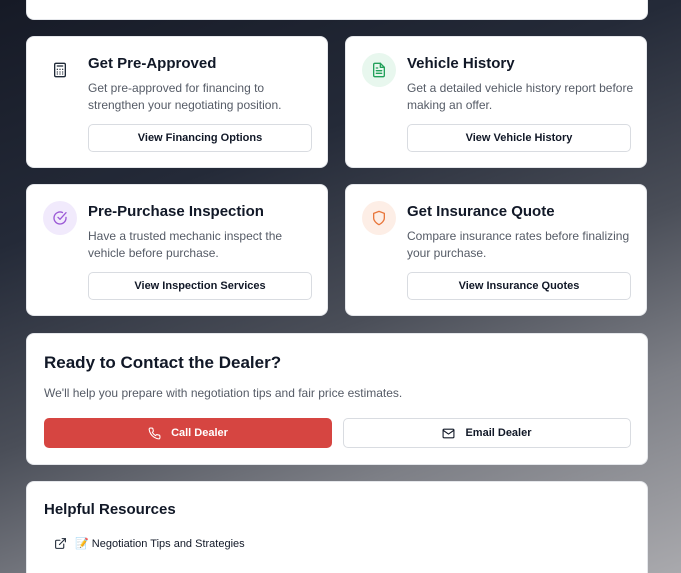  Describe the element at coordinates (379, 70) in the screenshot. I see `document-icon` at that location.